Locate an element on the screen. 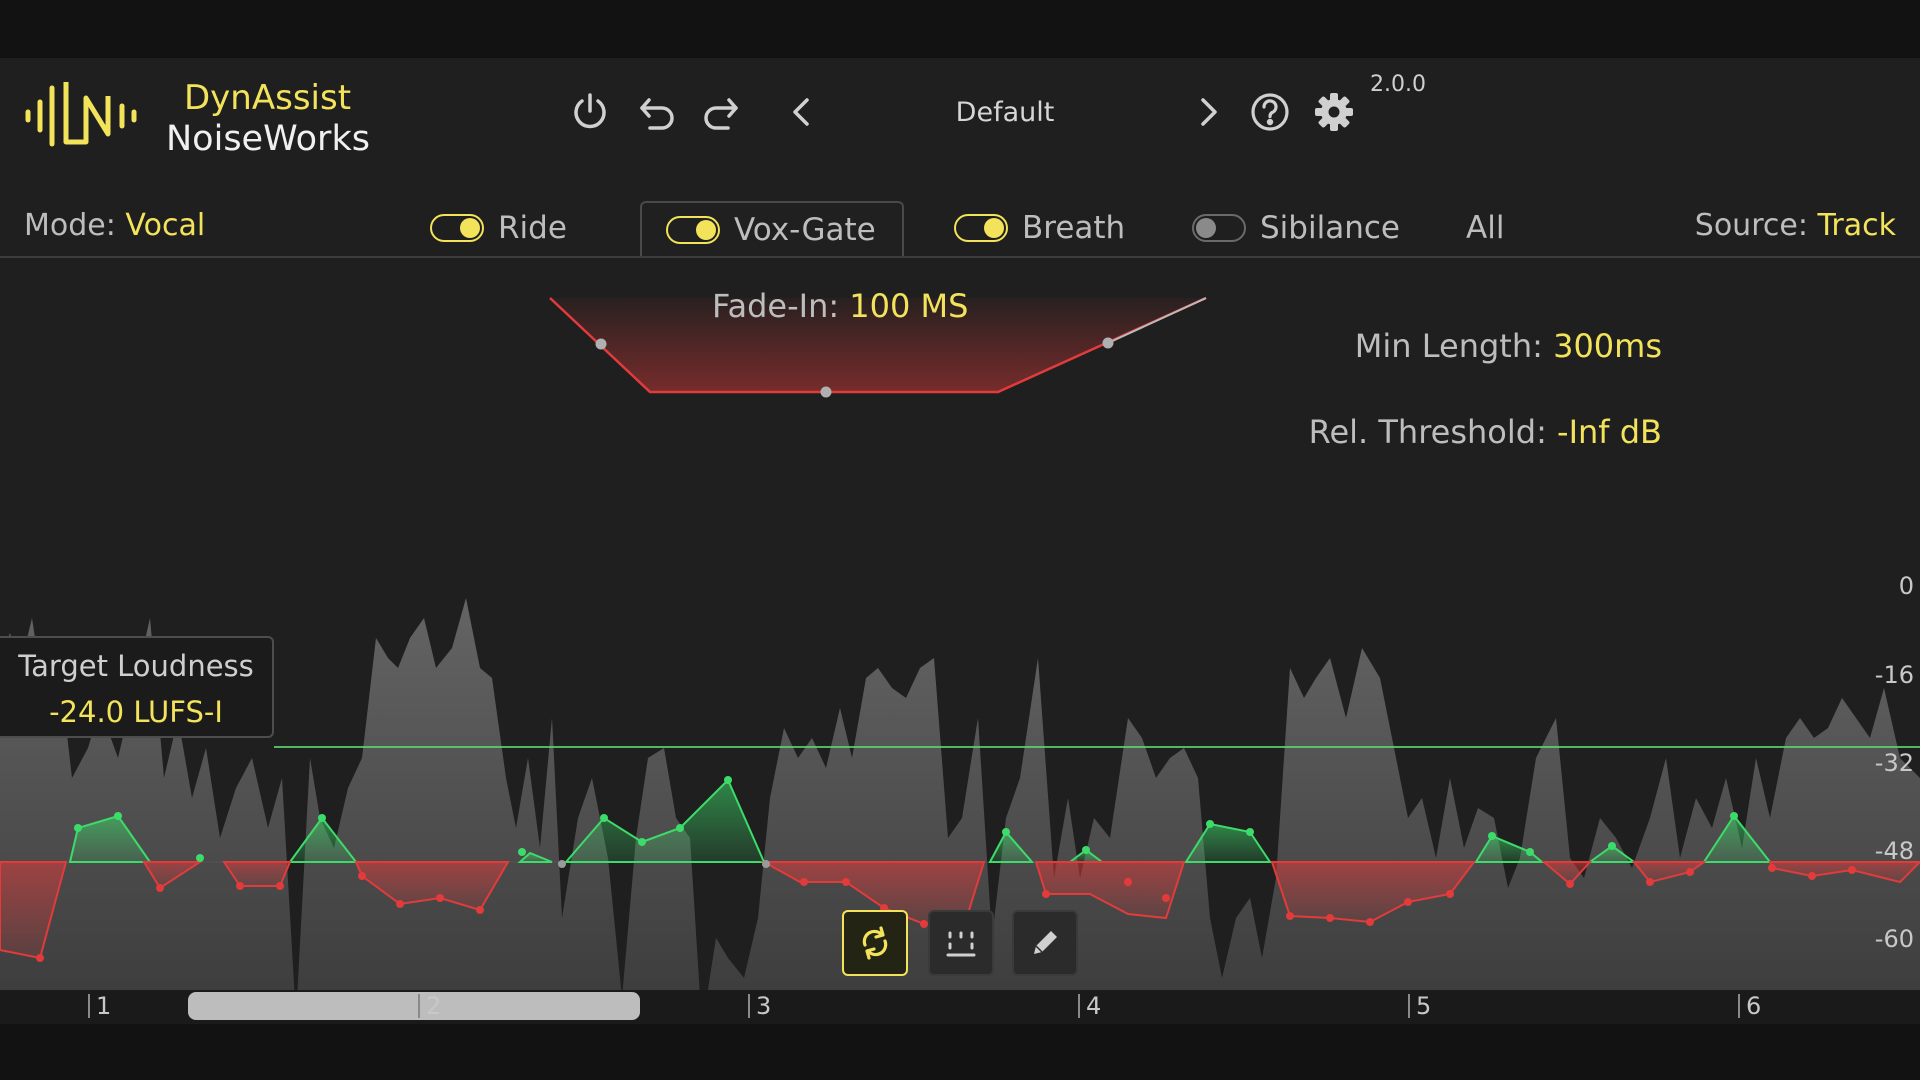 The image size is (1920, 1080). tab-all: All is located at coordinates (1485, 228).